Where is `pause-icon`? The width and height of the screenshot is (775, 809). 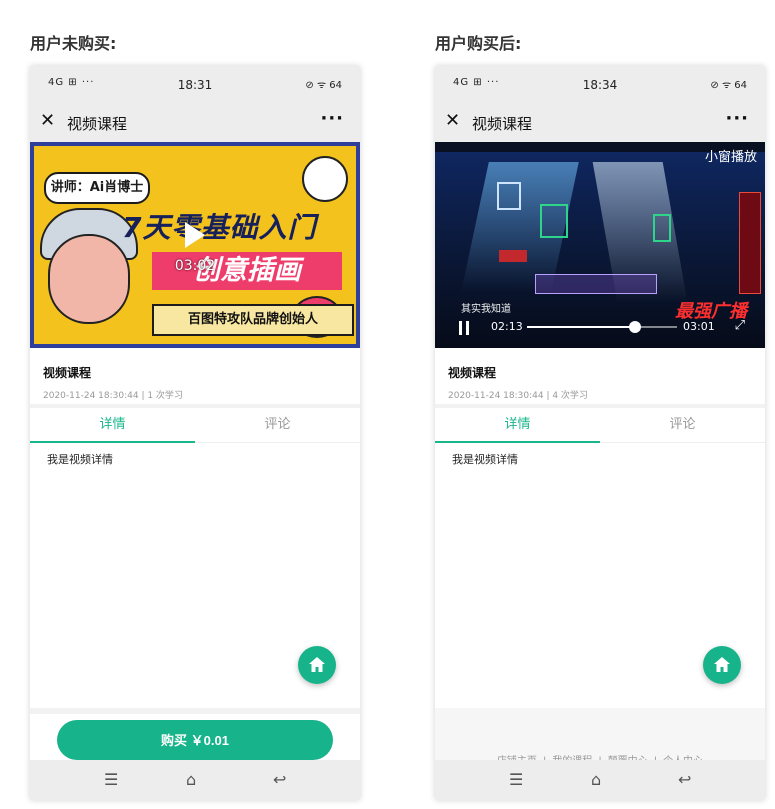 pause-icon is located at coordinates (464, 328).